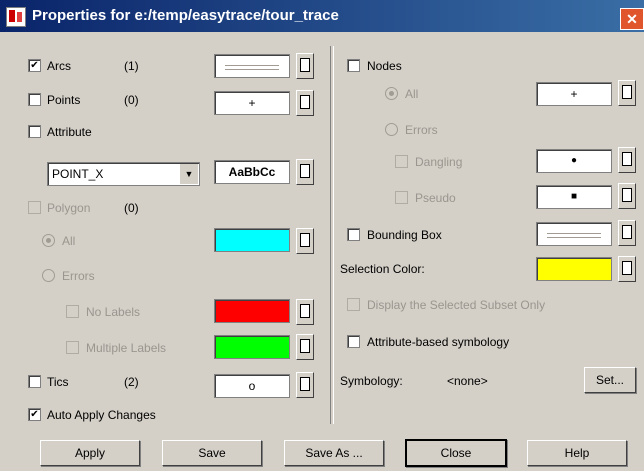 The height and width of the screenshot is (471, 644). What do you see at coordinates (113, 312) in the screenshot?
I see `no-labels-label: No Labels` at bounding box center [113, 312].